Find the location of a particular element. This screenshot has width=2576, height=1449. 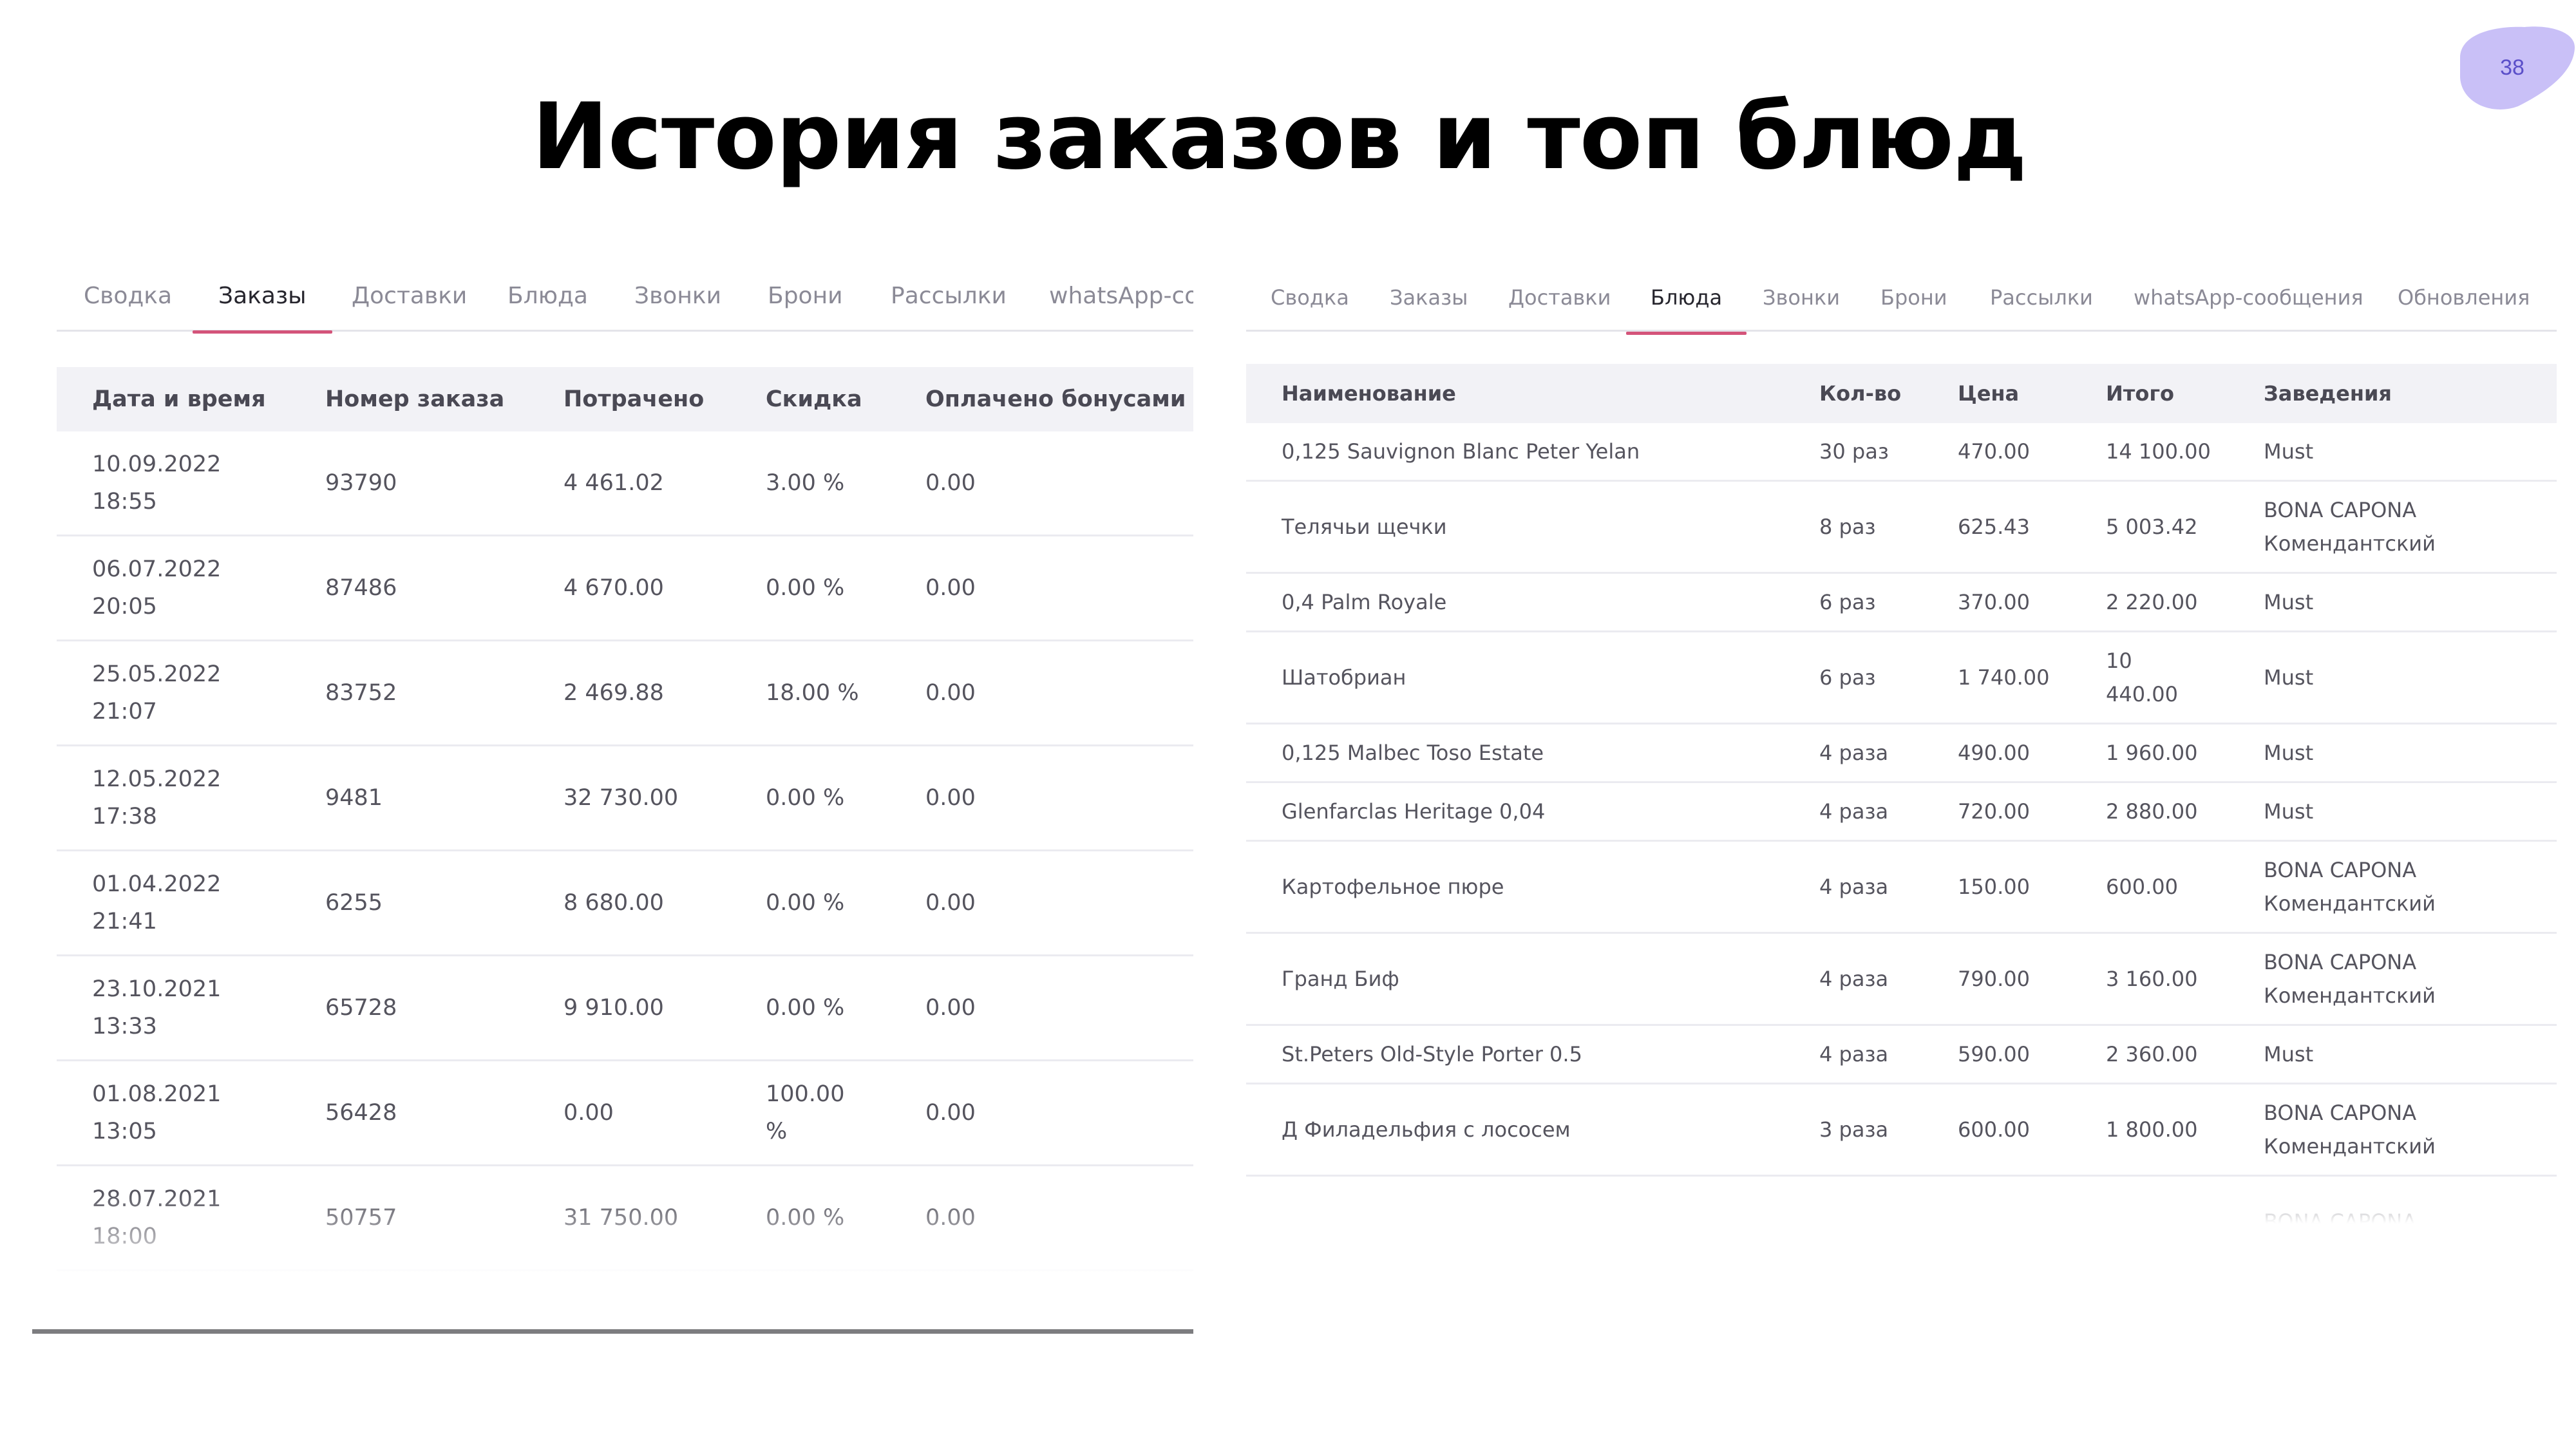

column-header-datetime: Дата и время is located at coordinates (191, 399).